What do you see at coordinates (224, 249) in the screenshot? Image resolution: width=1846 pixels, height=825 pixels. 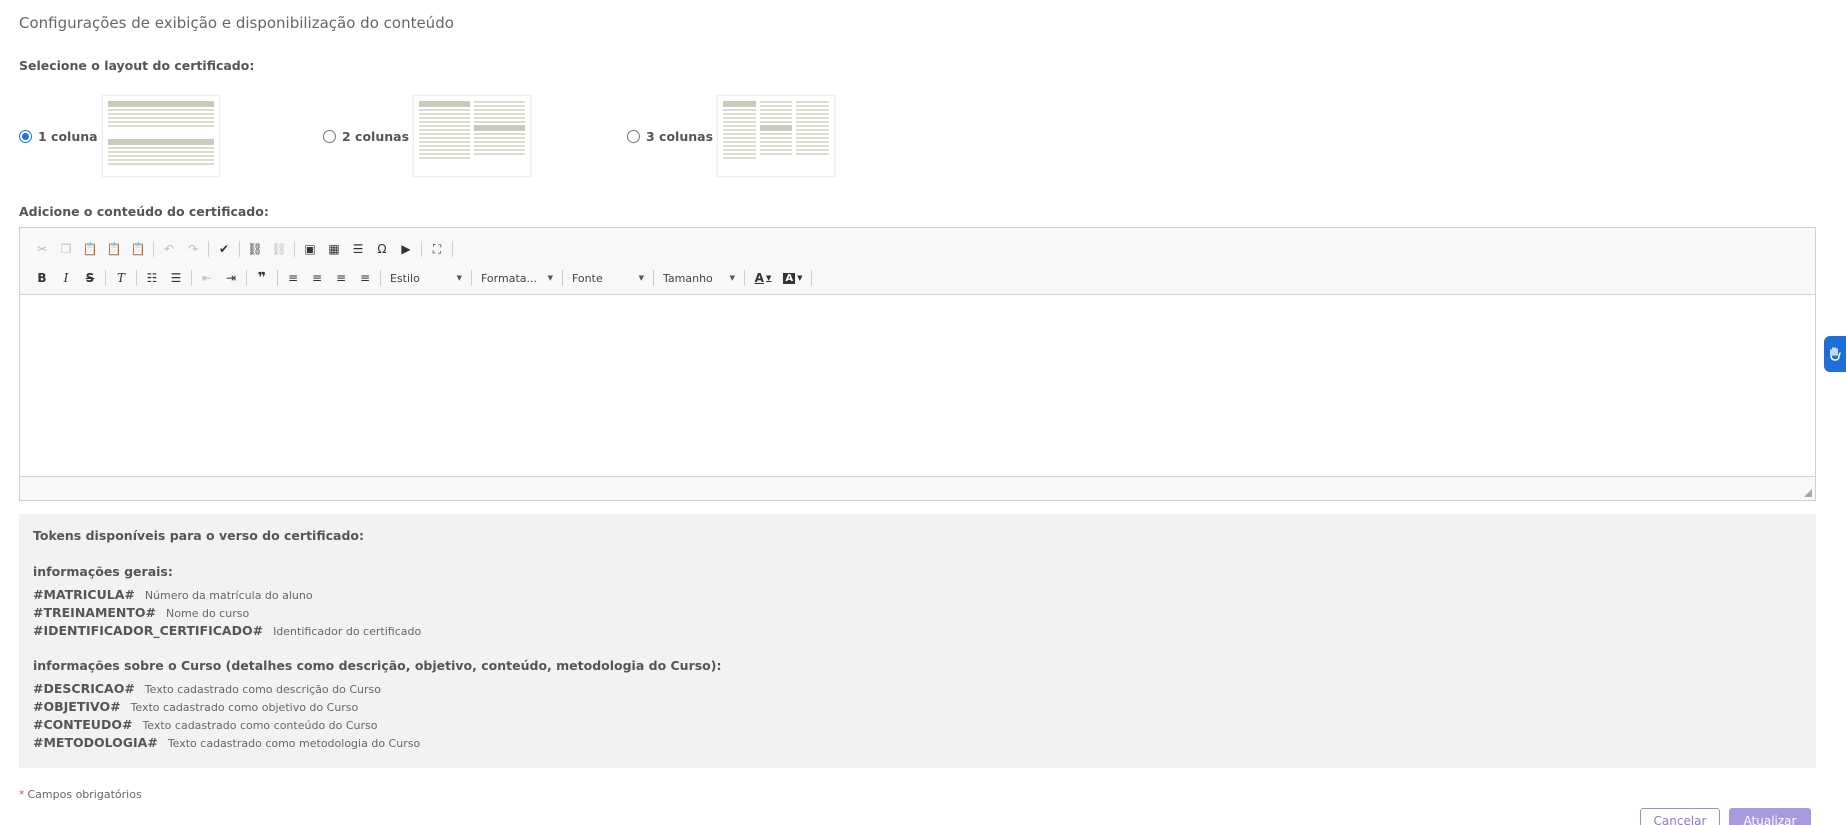 I see `spellcheck-icon: ✔` at bounding box center [224, 249].